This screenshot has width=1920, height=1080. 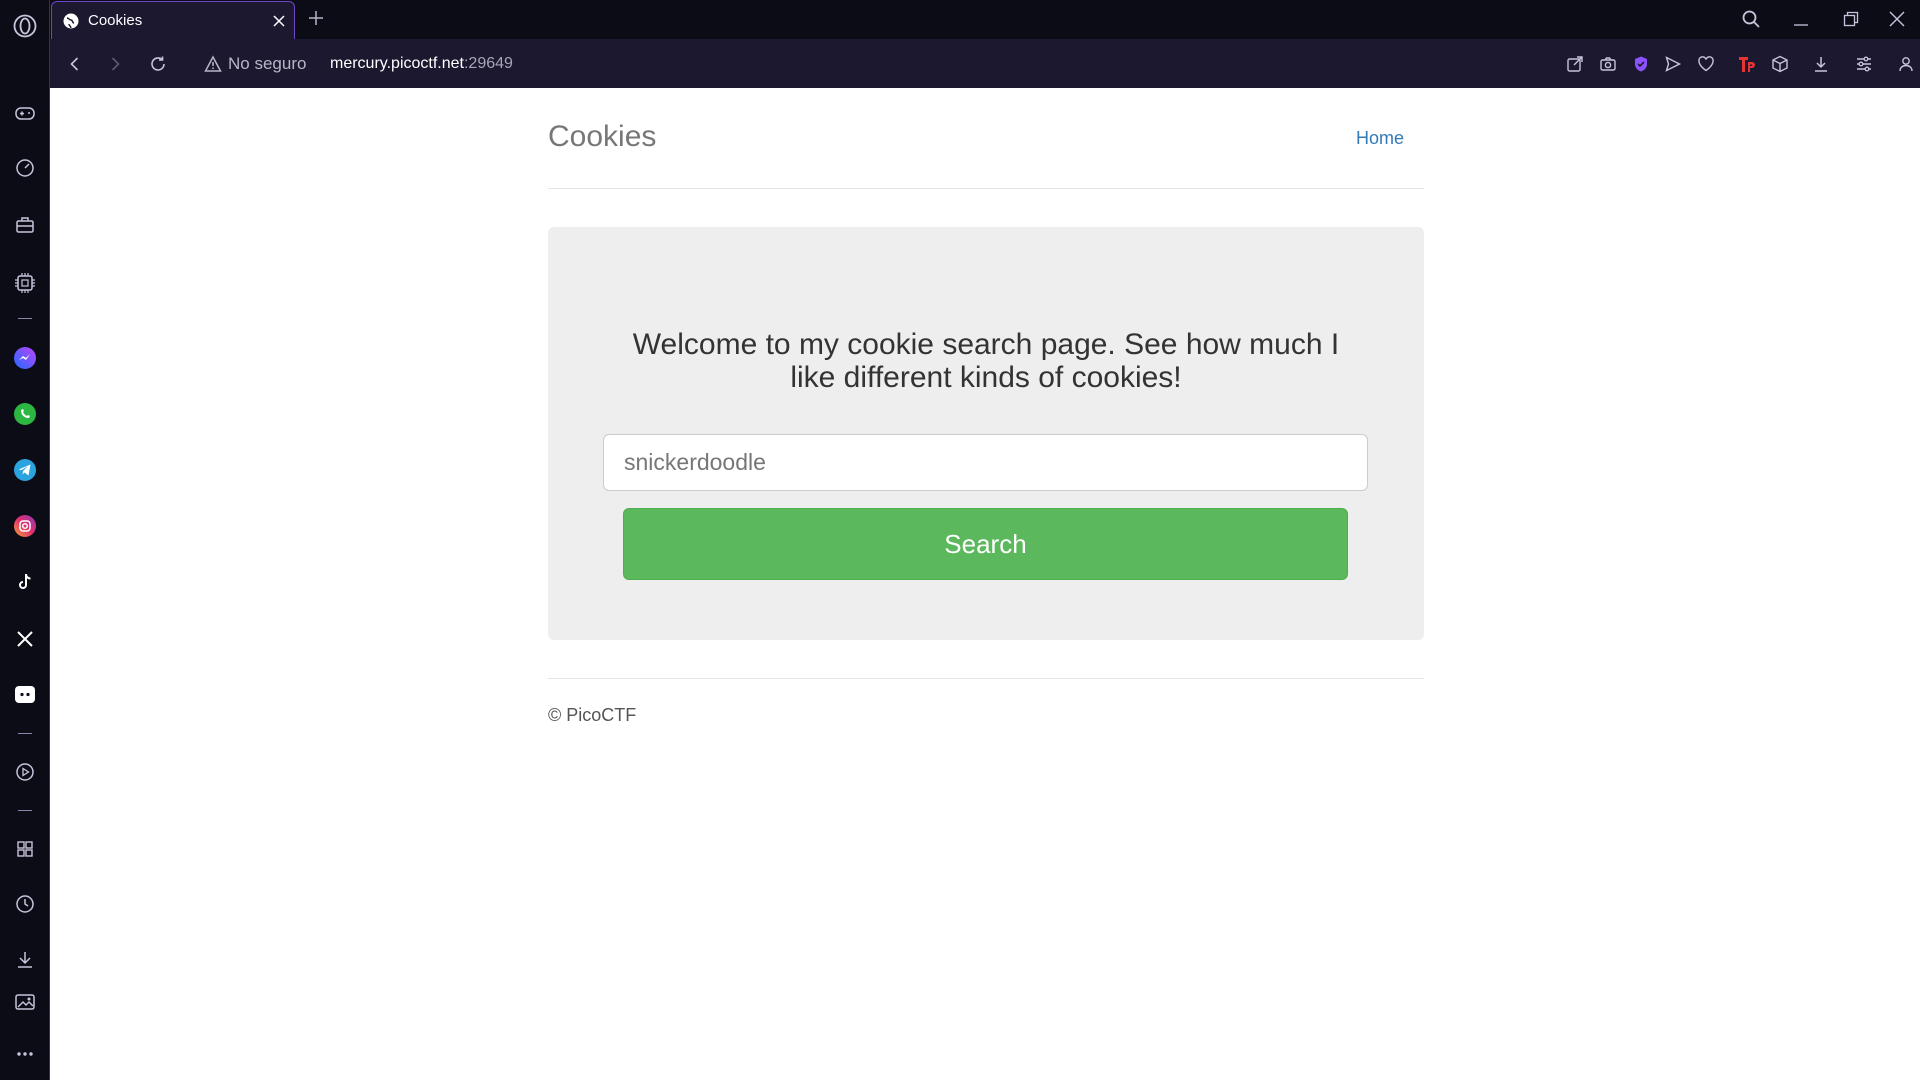 I want to click on reload-button, so click(x=158, y=64).